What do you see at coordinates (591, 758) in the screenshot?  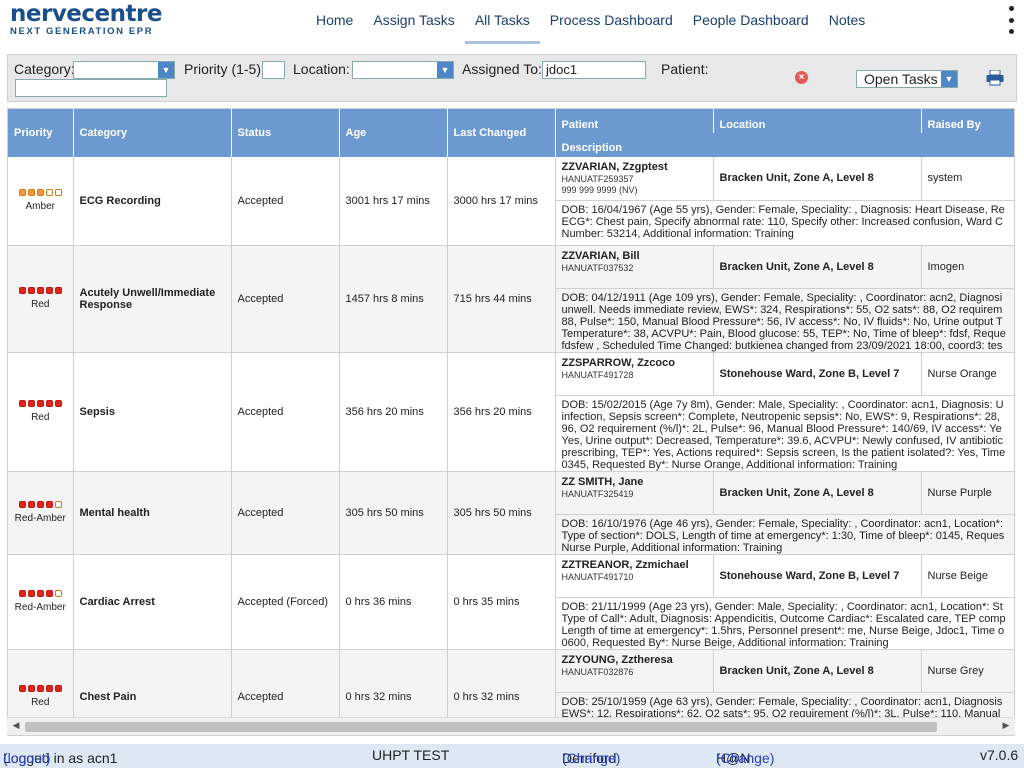 I see `change-site-link: (Change)` at bounding box center [591, 758].